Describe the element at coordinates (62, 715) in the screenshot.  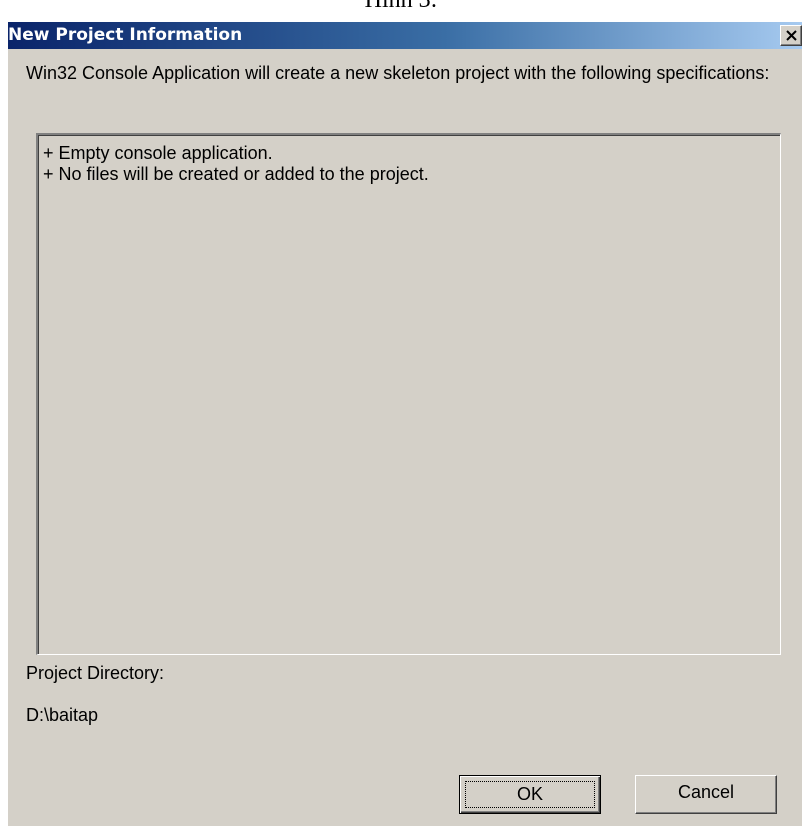
I see `project-directory-value: D:\baitap` at that location.